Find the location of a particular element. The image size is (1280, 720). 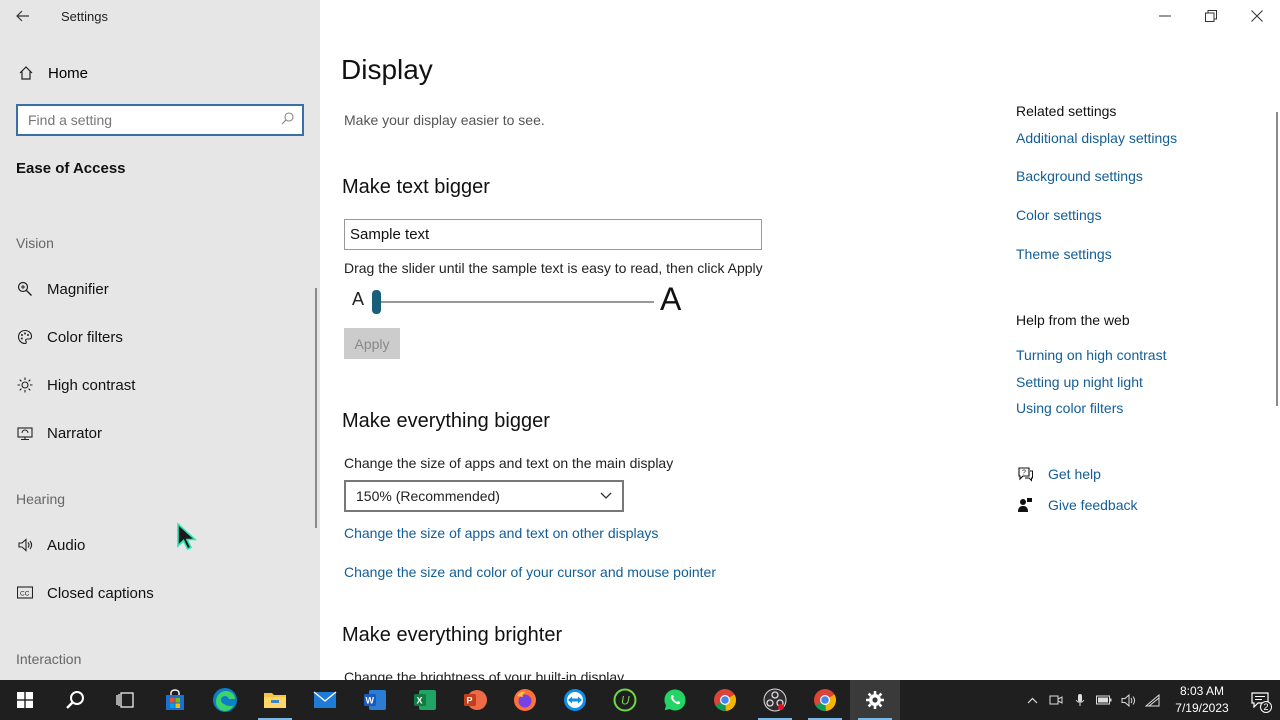

sidebar-item-narrator: Narrator is located at coordinates (161, 433).